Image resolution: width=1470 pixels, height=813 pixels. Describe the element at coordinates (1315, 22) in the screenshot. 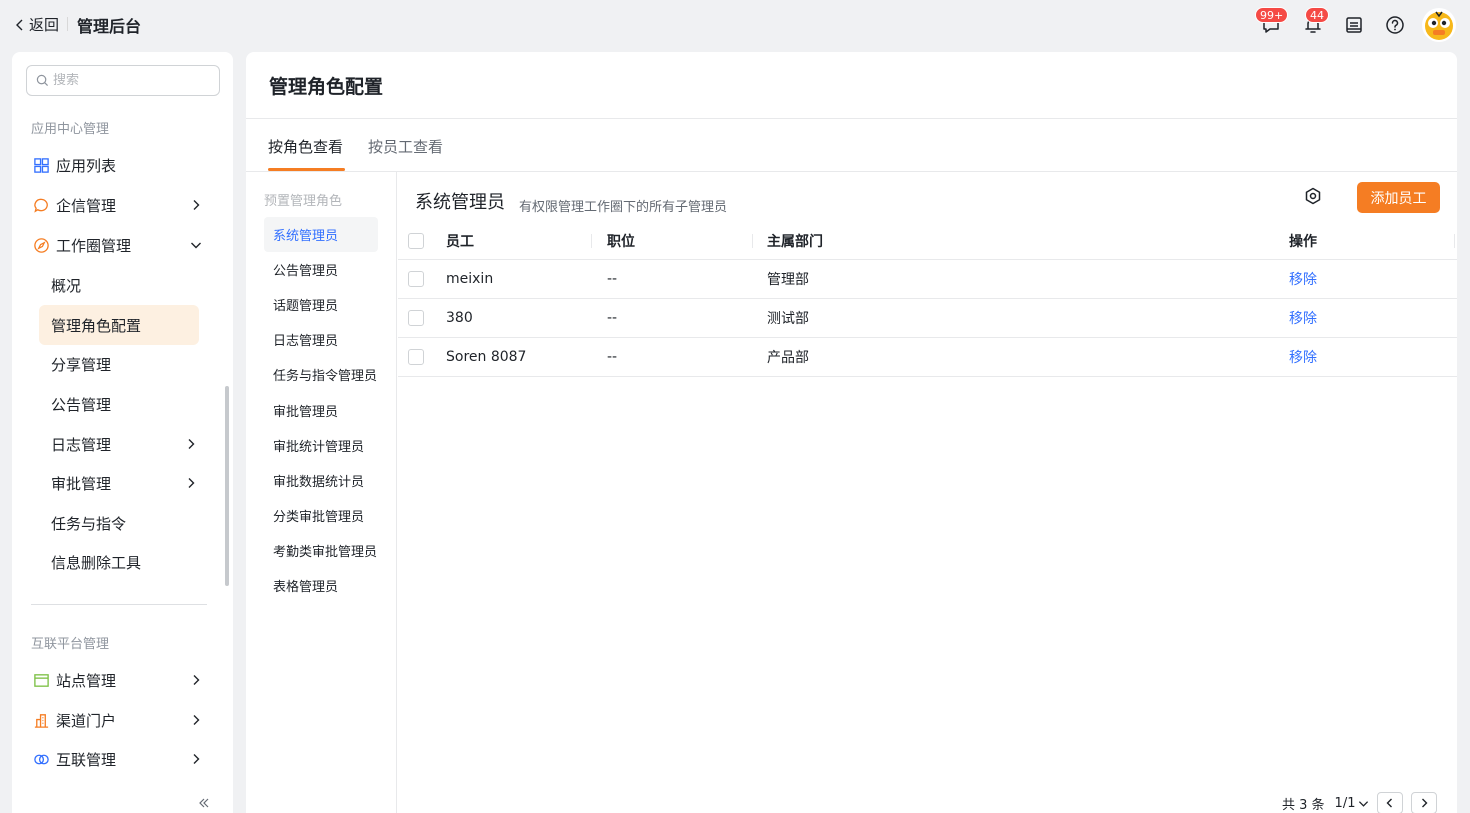

I see `notification-button: 44` at that location.